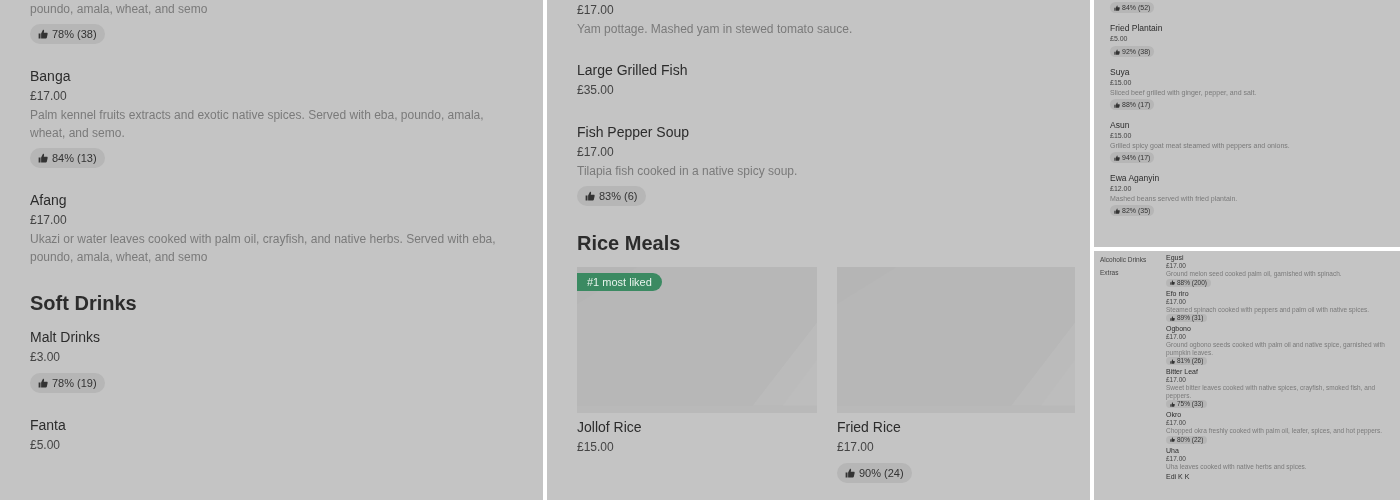 This screenshot has width=1400, height=500. What do you see at coordinates (632, 70) in the screenshot?
I see `item-name: Large Grilled Fish` at bounding box center [632, 70].